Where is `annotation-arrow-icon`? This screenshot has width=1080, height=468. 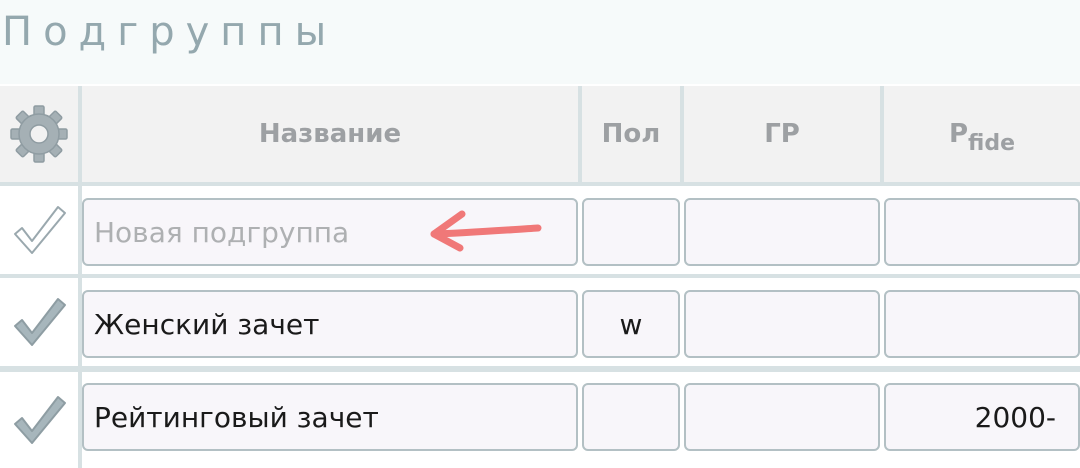 annotation-arrow-icon is located at coordinates (486, 231).